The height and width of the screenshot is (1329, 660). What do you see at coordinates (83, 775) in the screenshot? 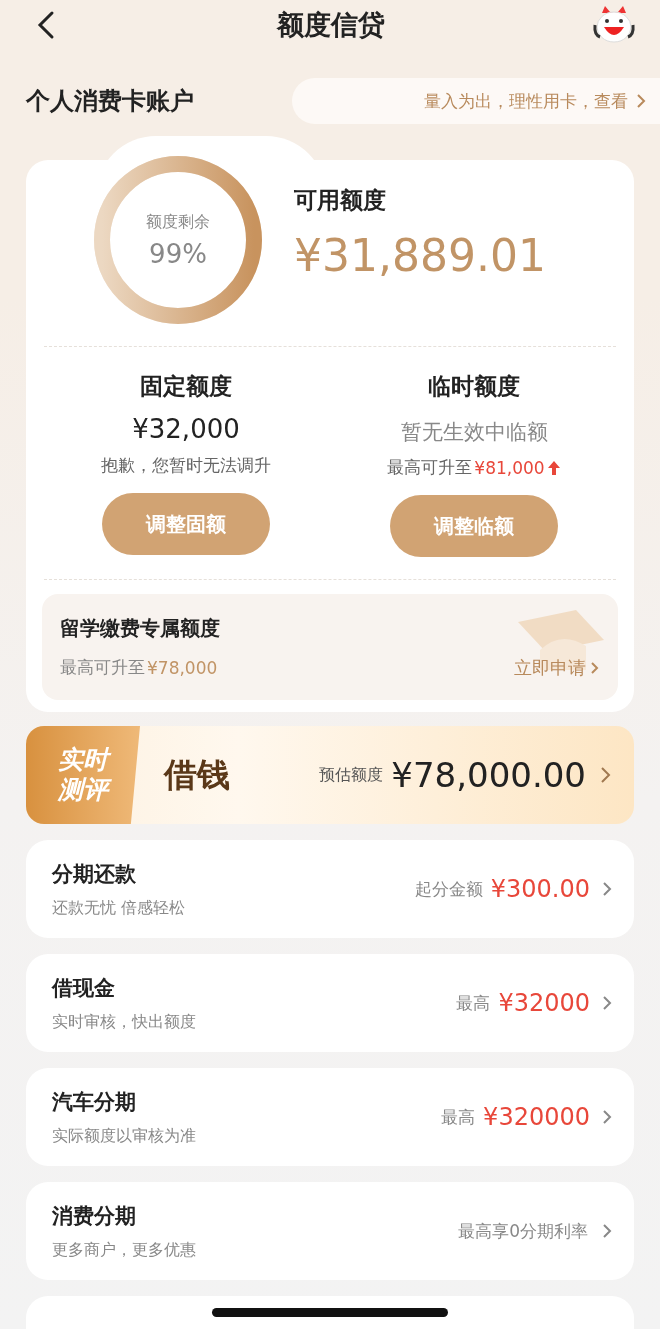
I see `realtime-badge: 实时 测评` at bounding box center [83, 775].